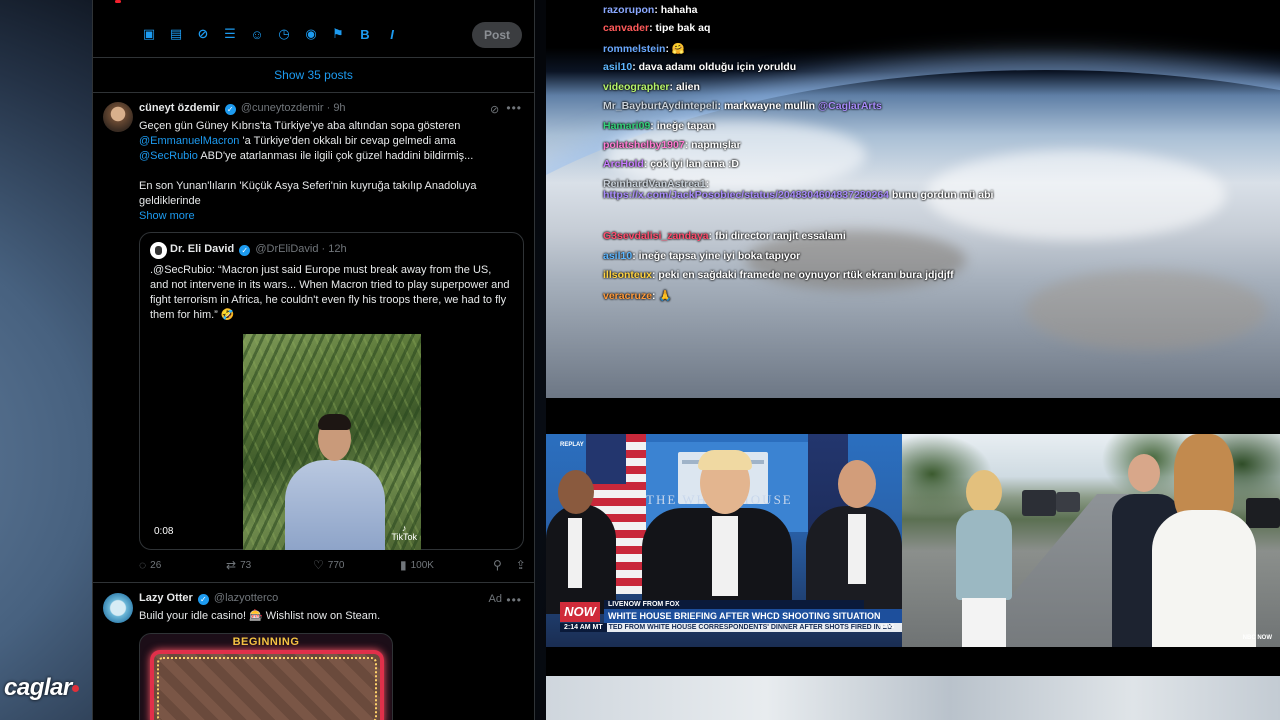 This screenshot has height=720, width=1280. What do you see at coordinates (676, 10) in the screenshot?
I see `chat-text: : hahaha` at bounding box center [676, 10].